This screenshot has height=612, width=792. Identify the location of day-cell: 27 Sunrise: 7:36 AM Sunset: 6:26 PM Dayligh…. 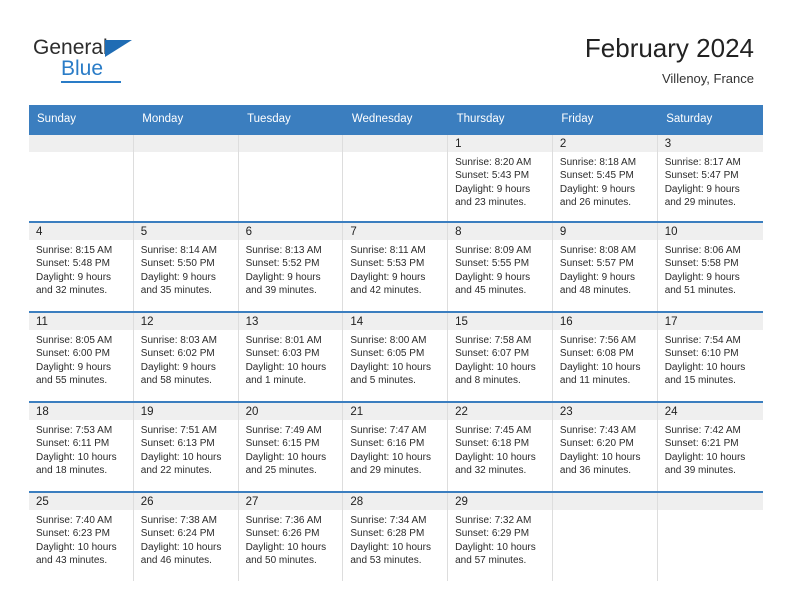
(291, 536).